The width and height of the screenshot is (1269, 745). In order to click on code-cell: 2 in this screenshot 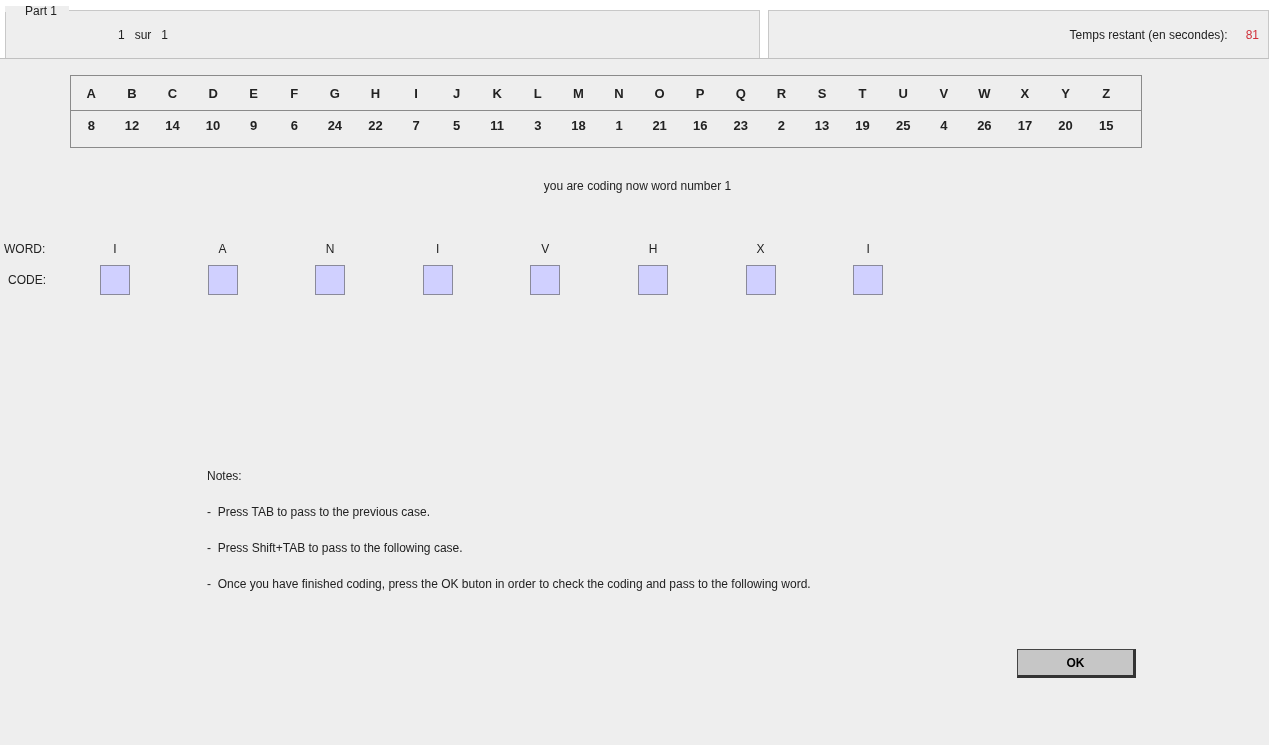, I will do `click(781, 125)`.